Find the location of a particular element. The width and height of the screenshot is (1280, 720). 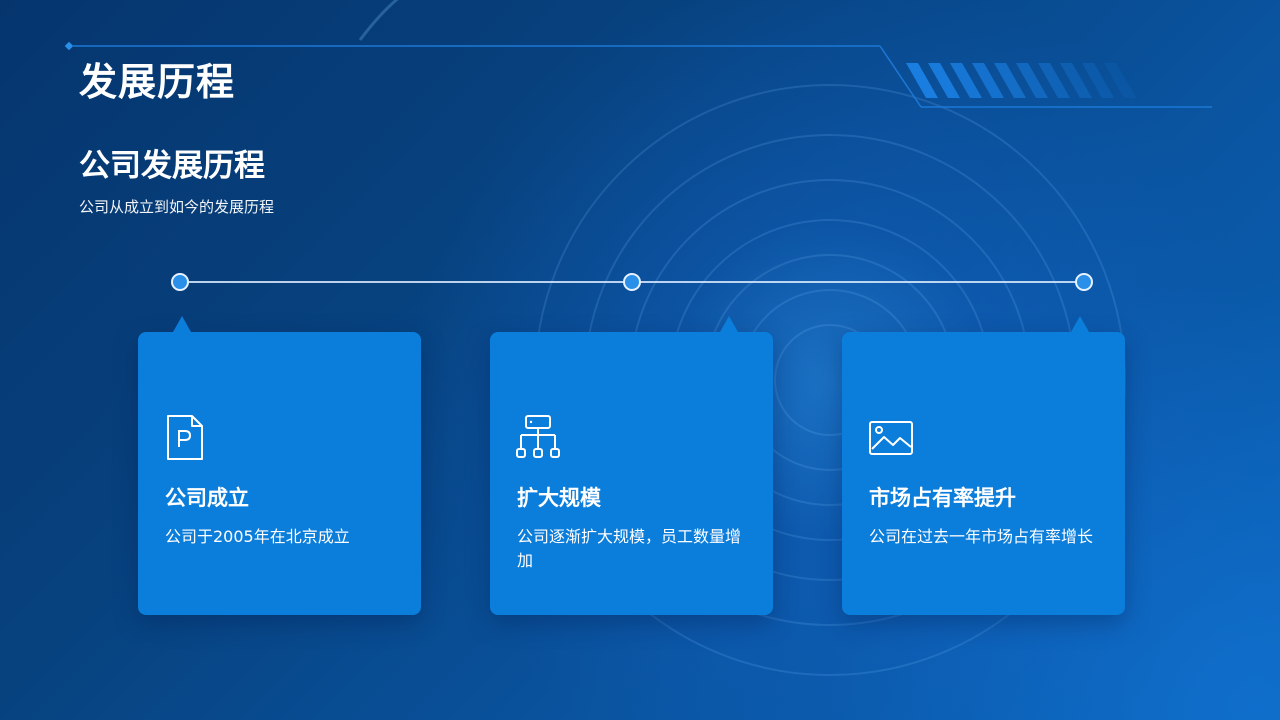

page-title: 发展历程 is located at coordinates (157, 82).